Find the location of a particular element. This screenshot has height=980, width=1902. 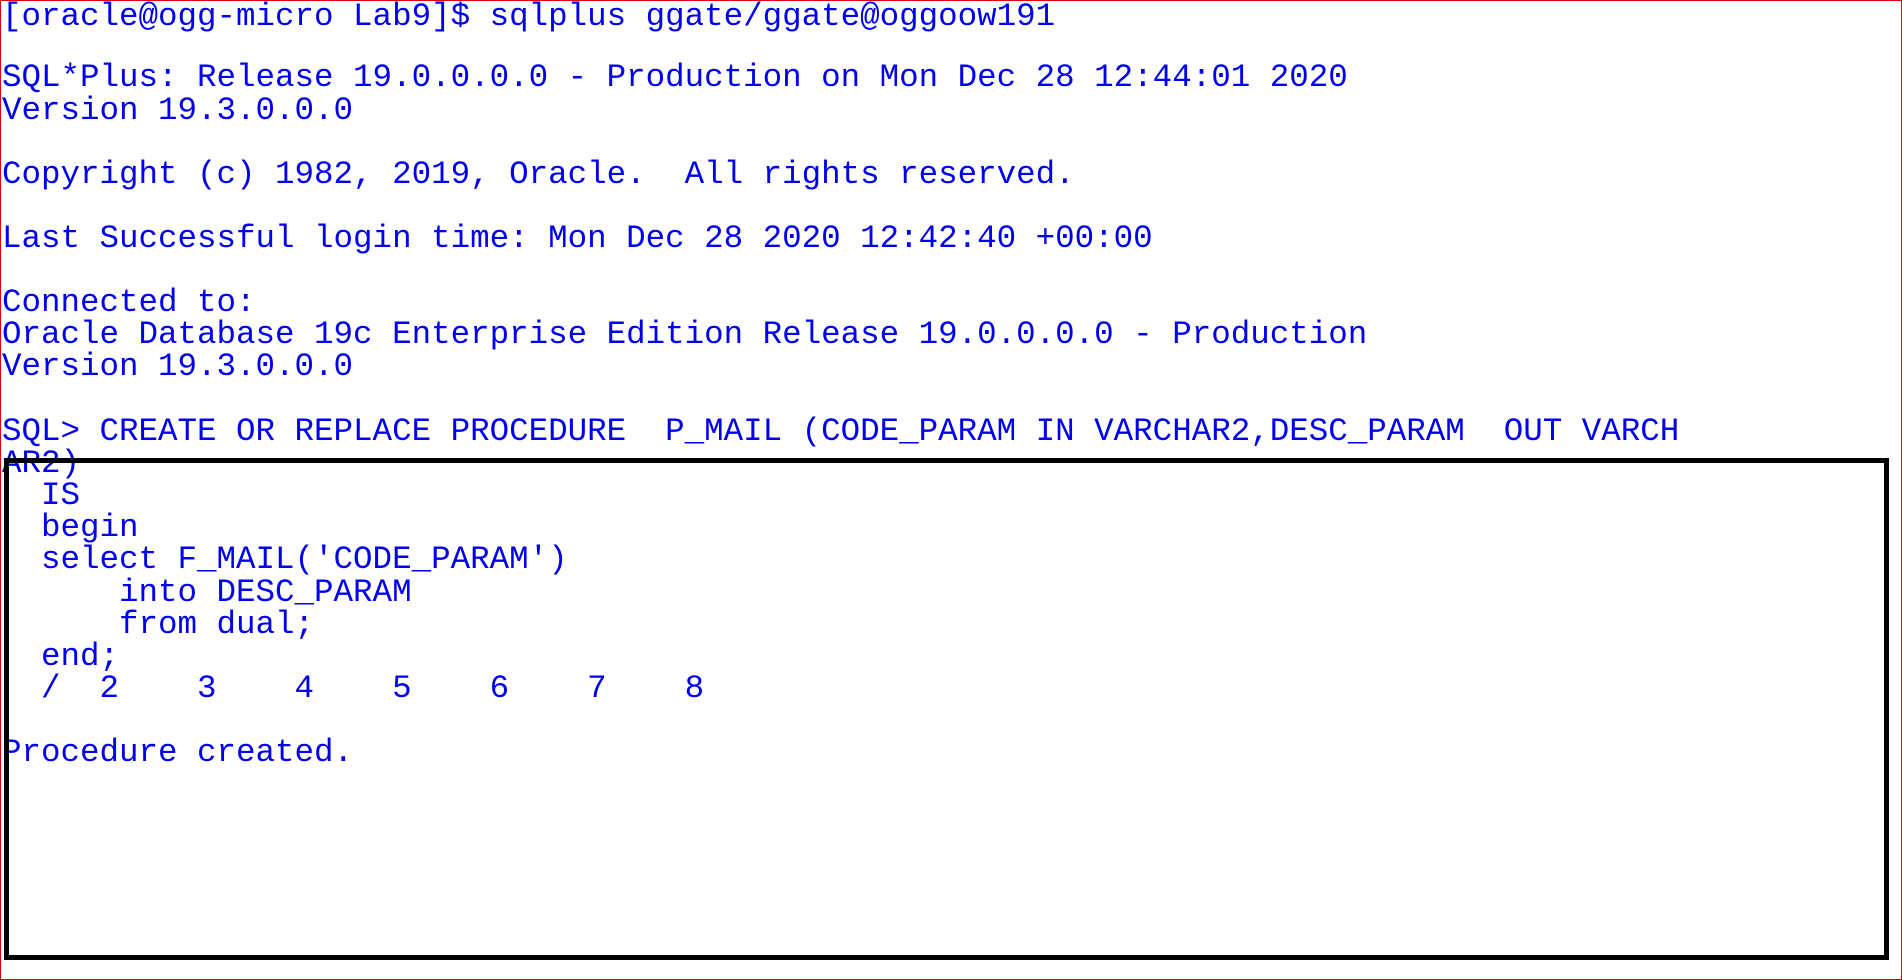

sql-line-numbers: / 2 3 4 5 6 7 8 is located at coordinates (353, 688).